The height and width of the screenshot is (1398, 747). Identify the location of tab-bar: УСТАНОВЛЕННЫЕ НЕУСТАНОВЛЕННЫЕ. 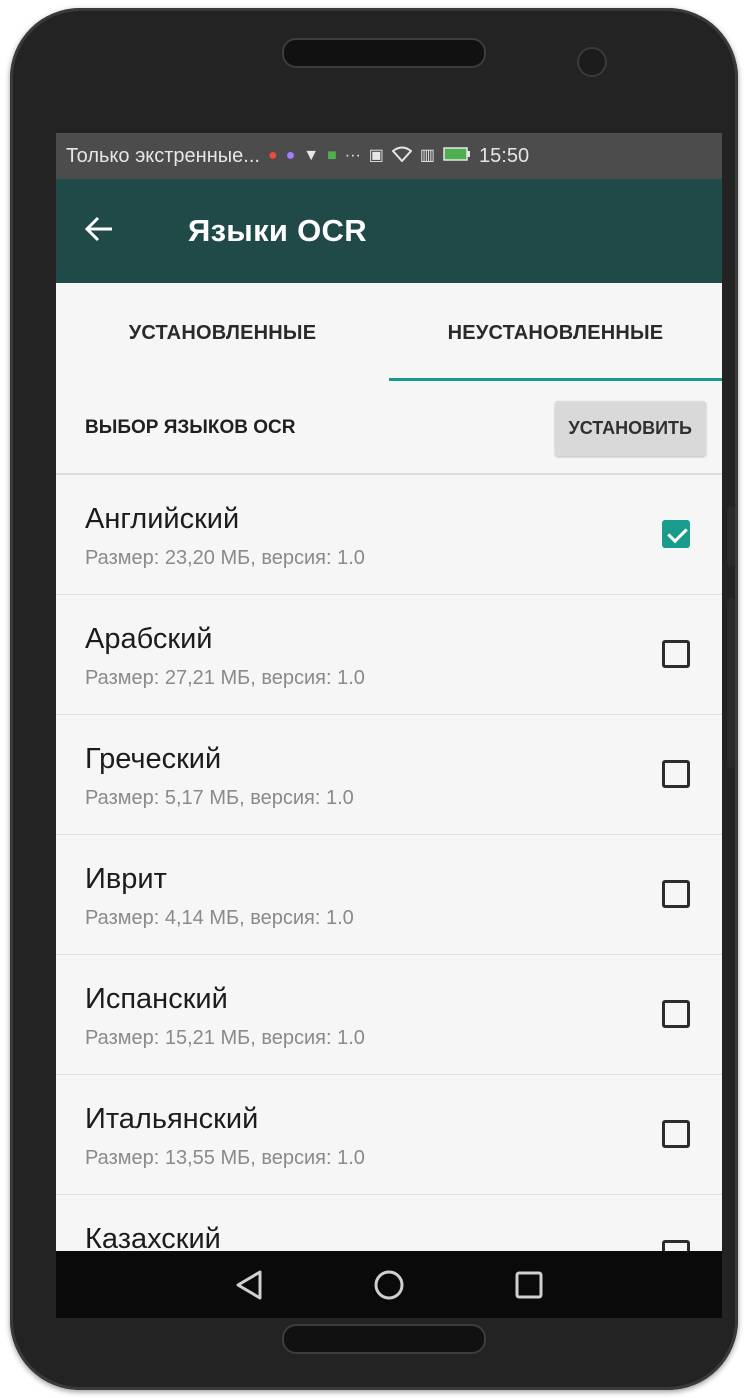
(389, 333).